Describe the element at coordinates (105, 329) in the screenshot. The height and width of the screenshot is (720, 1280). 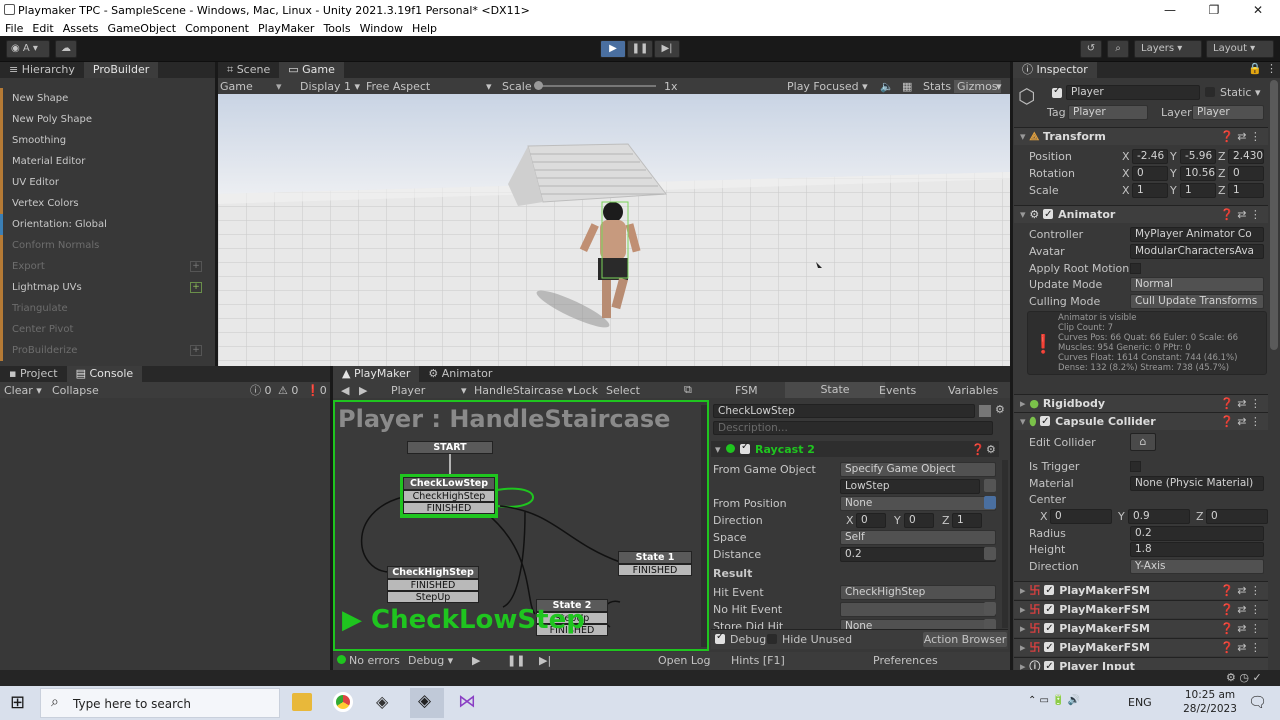
I see `probuilder-item: Center Pivot` at that location.